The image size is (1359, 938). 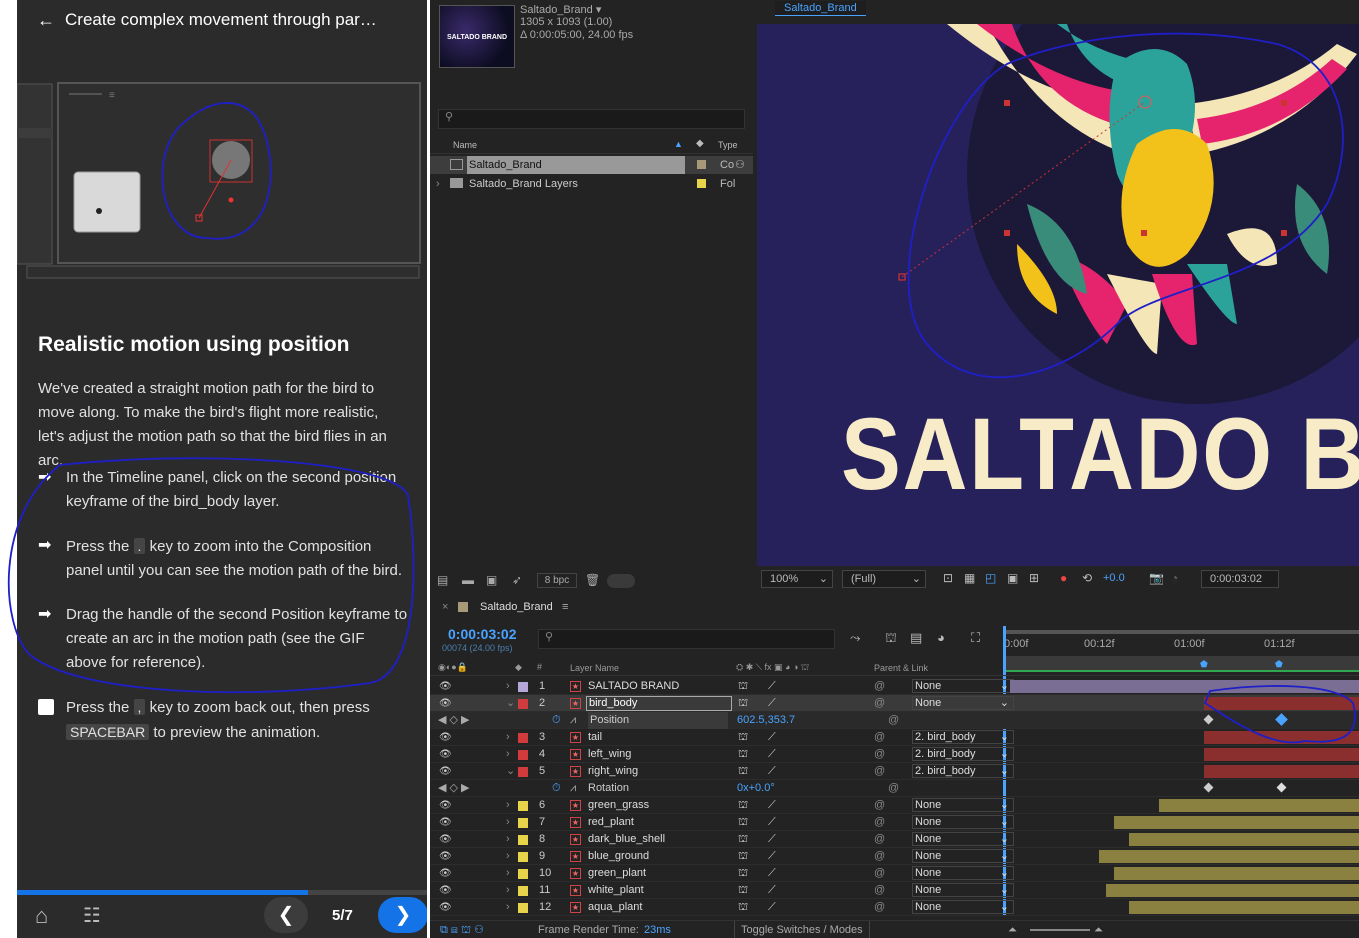 I want to click on layer-name: SALTADO BRAND, so click(x=633, y=686).